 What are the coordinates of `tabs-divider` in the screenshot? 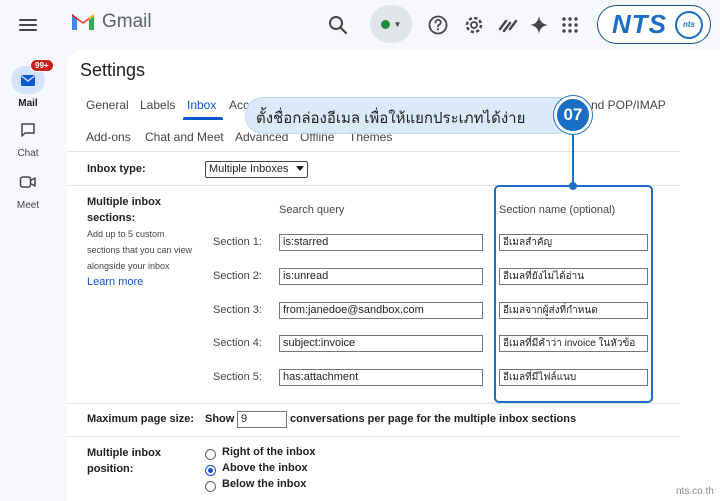 It's located at (373, 151).